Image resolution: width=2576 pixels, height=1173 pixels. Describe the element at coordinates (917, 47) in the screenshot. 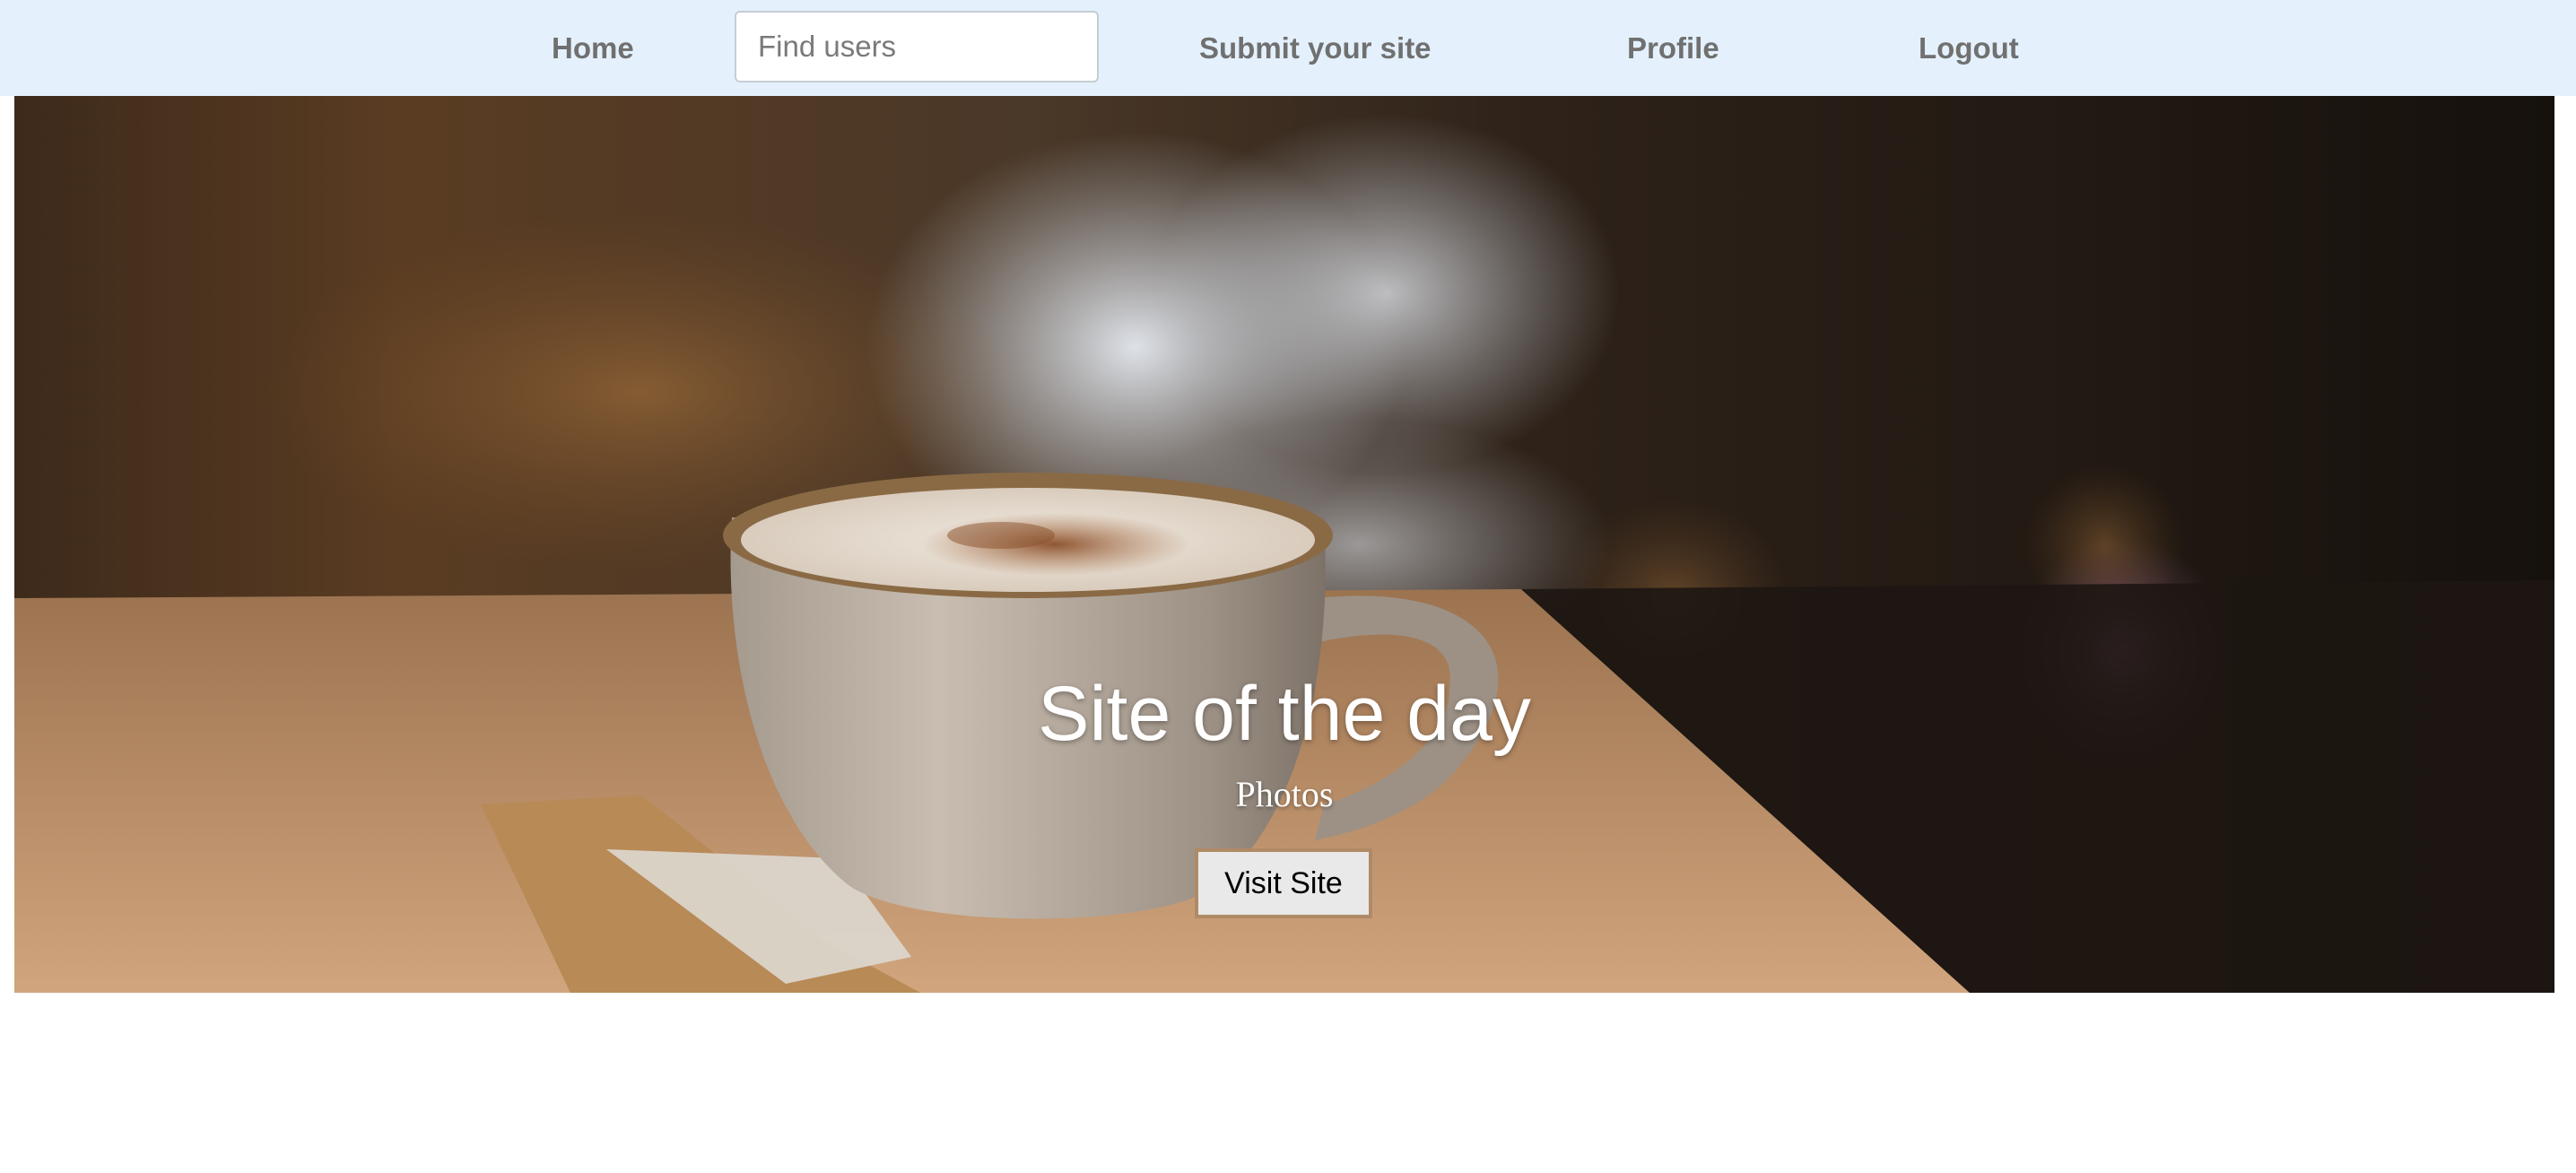

I see `find-users-search-input` at that location.